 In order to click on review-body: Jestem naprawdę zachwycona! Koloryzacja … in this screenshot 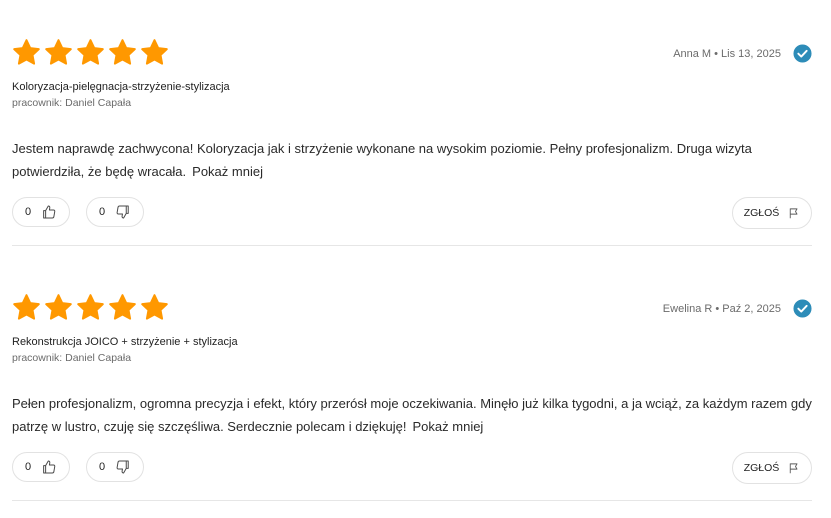, I will do `click(382, 160)`.